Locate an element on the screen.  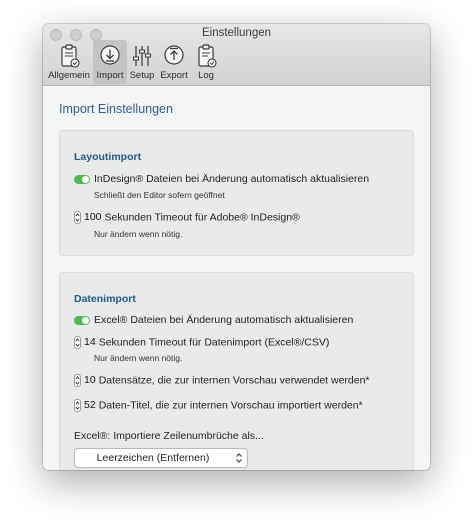
page-title: Import Einstellungen is located at coordinates (116, 109).